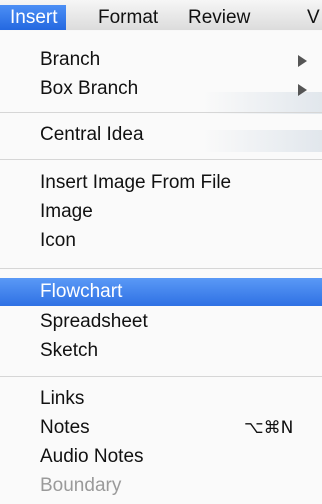 The width and height of the screenshot is (322, 504). I want to click on menu-item-box-branch: Box Branch, so click(161, 89).